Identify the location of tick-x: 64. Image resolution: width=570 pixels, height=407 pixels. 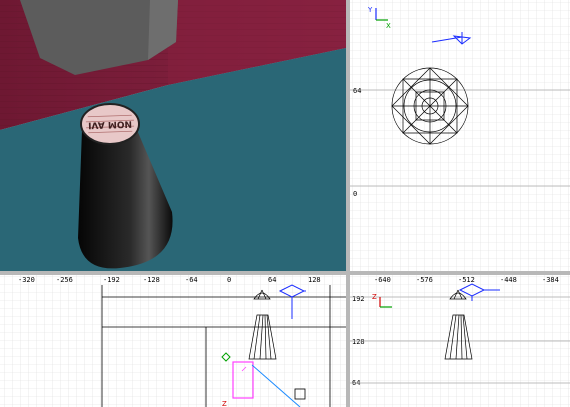
(272, 280).